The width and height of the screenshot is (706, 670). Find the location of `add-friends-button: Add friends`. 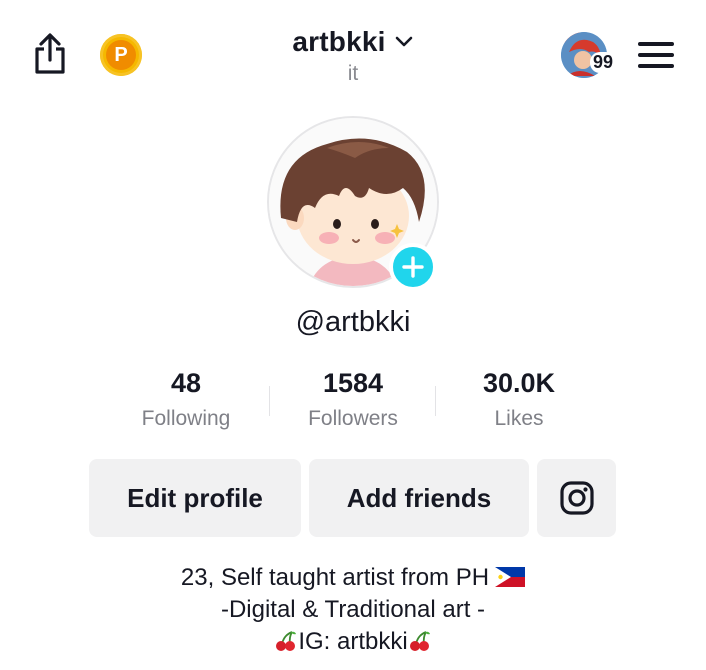

add-friends-button: Add friends is located at coordinates (419, 498).